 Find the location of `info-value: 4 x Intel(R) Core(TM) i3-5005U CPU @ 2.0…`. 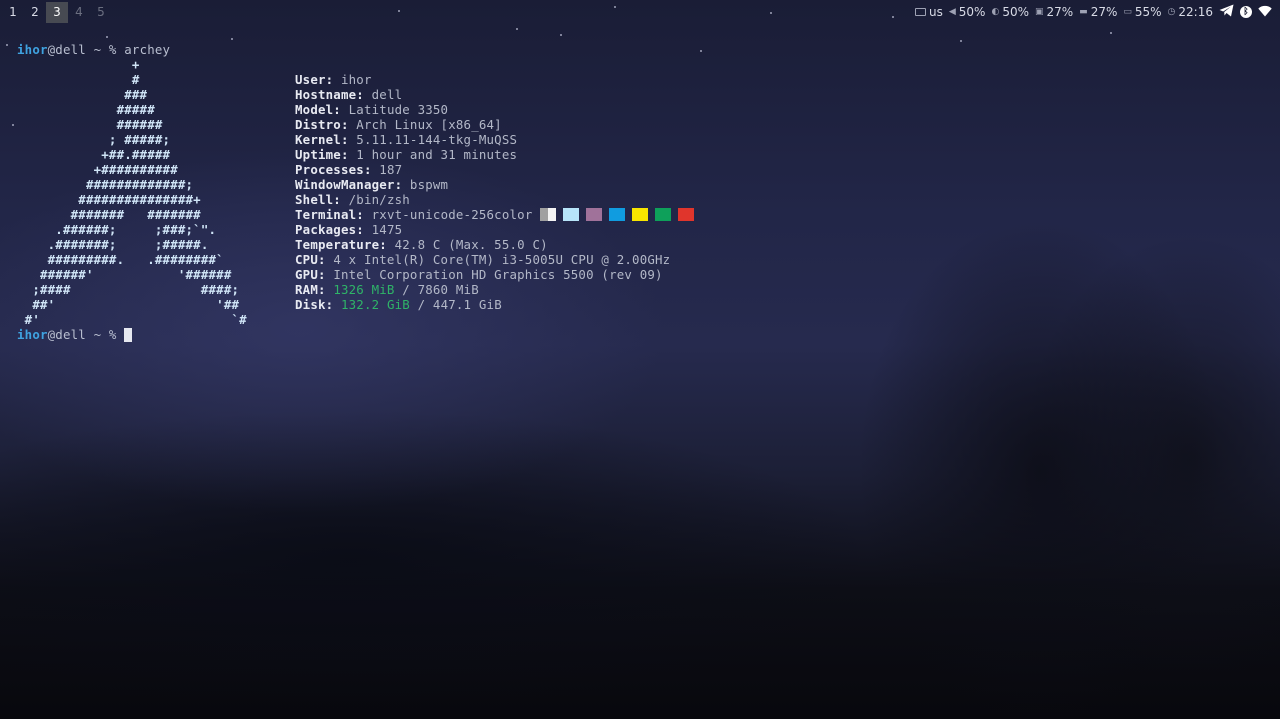

info-value: 4 x Intel(R) Core(TM) i3-5005U CPU @ 2.0… is located at coordinates (502, 259).